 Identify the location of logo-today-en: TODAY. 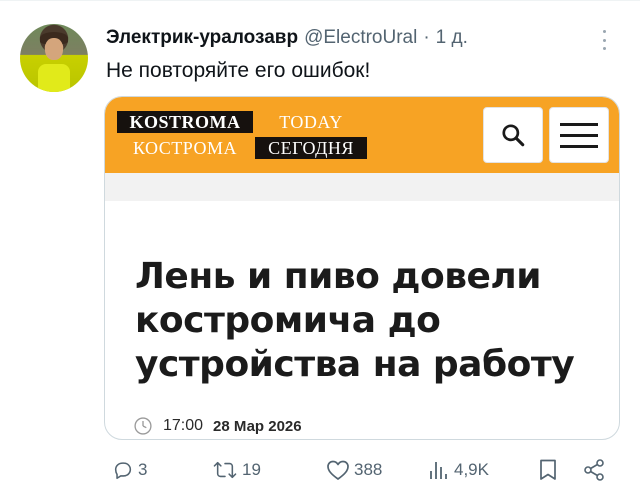
(311, 122).